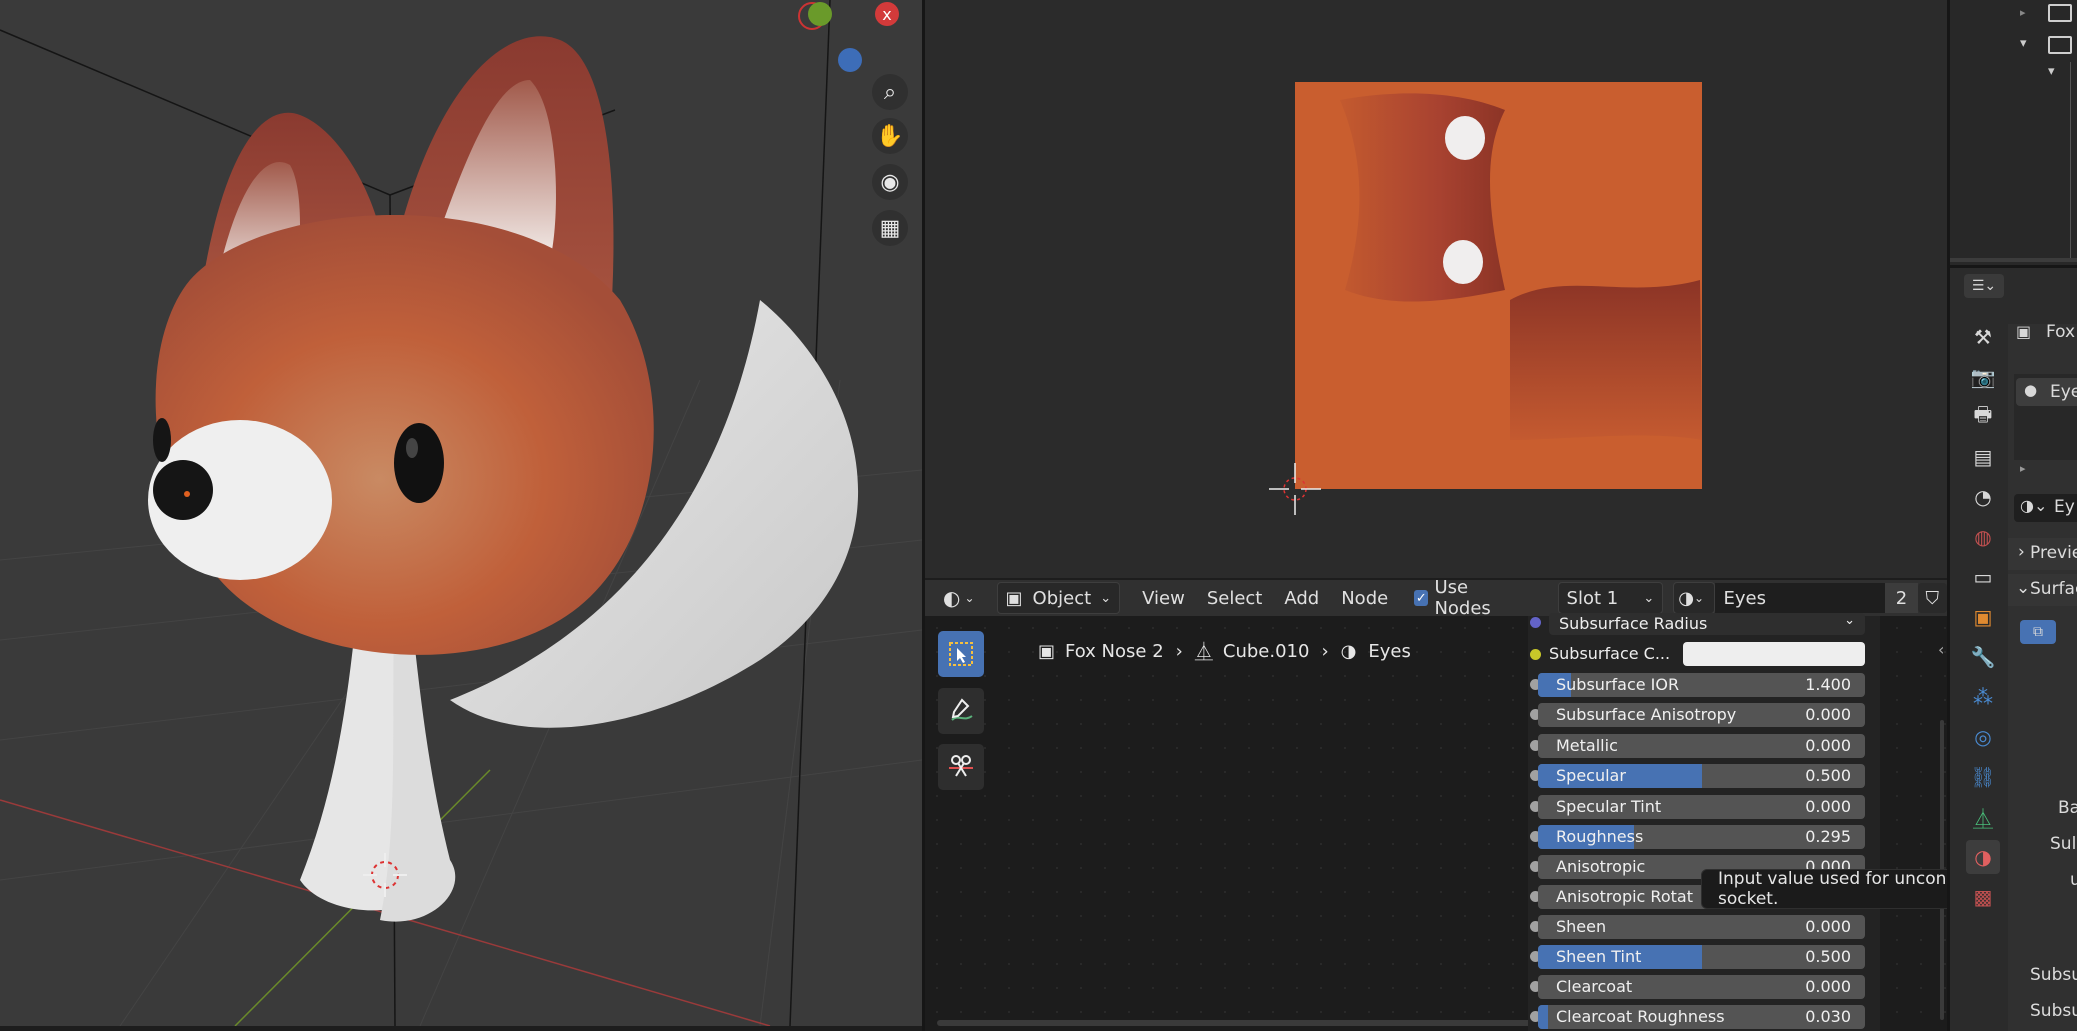 The image size is (2077, 1031). What do you see at coordinates (2053, 553) in the screenshot?
I see `preview-section-label: Previe` at bounding box center [2053, 553].